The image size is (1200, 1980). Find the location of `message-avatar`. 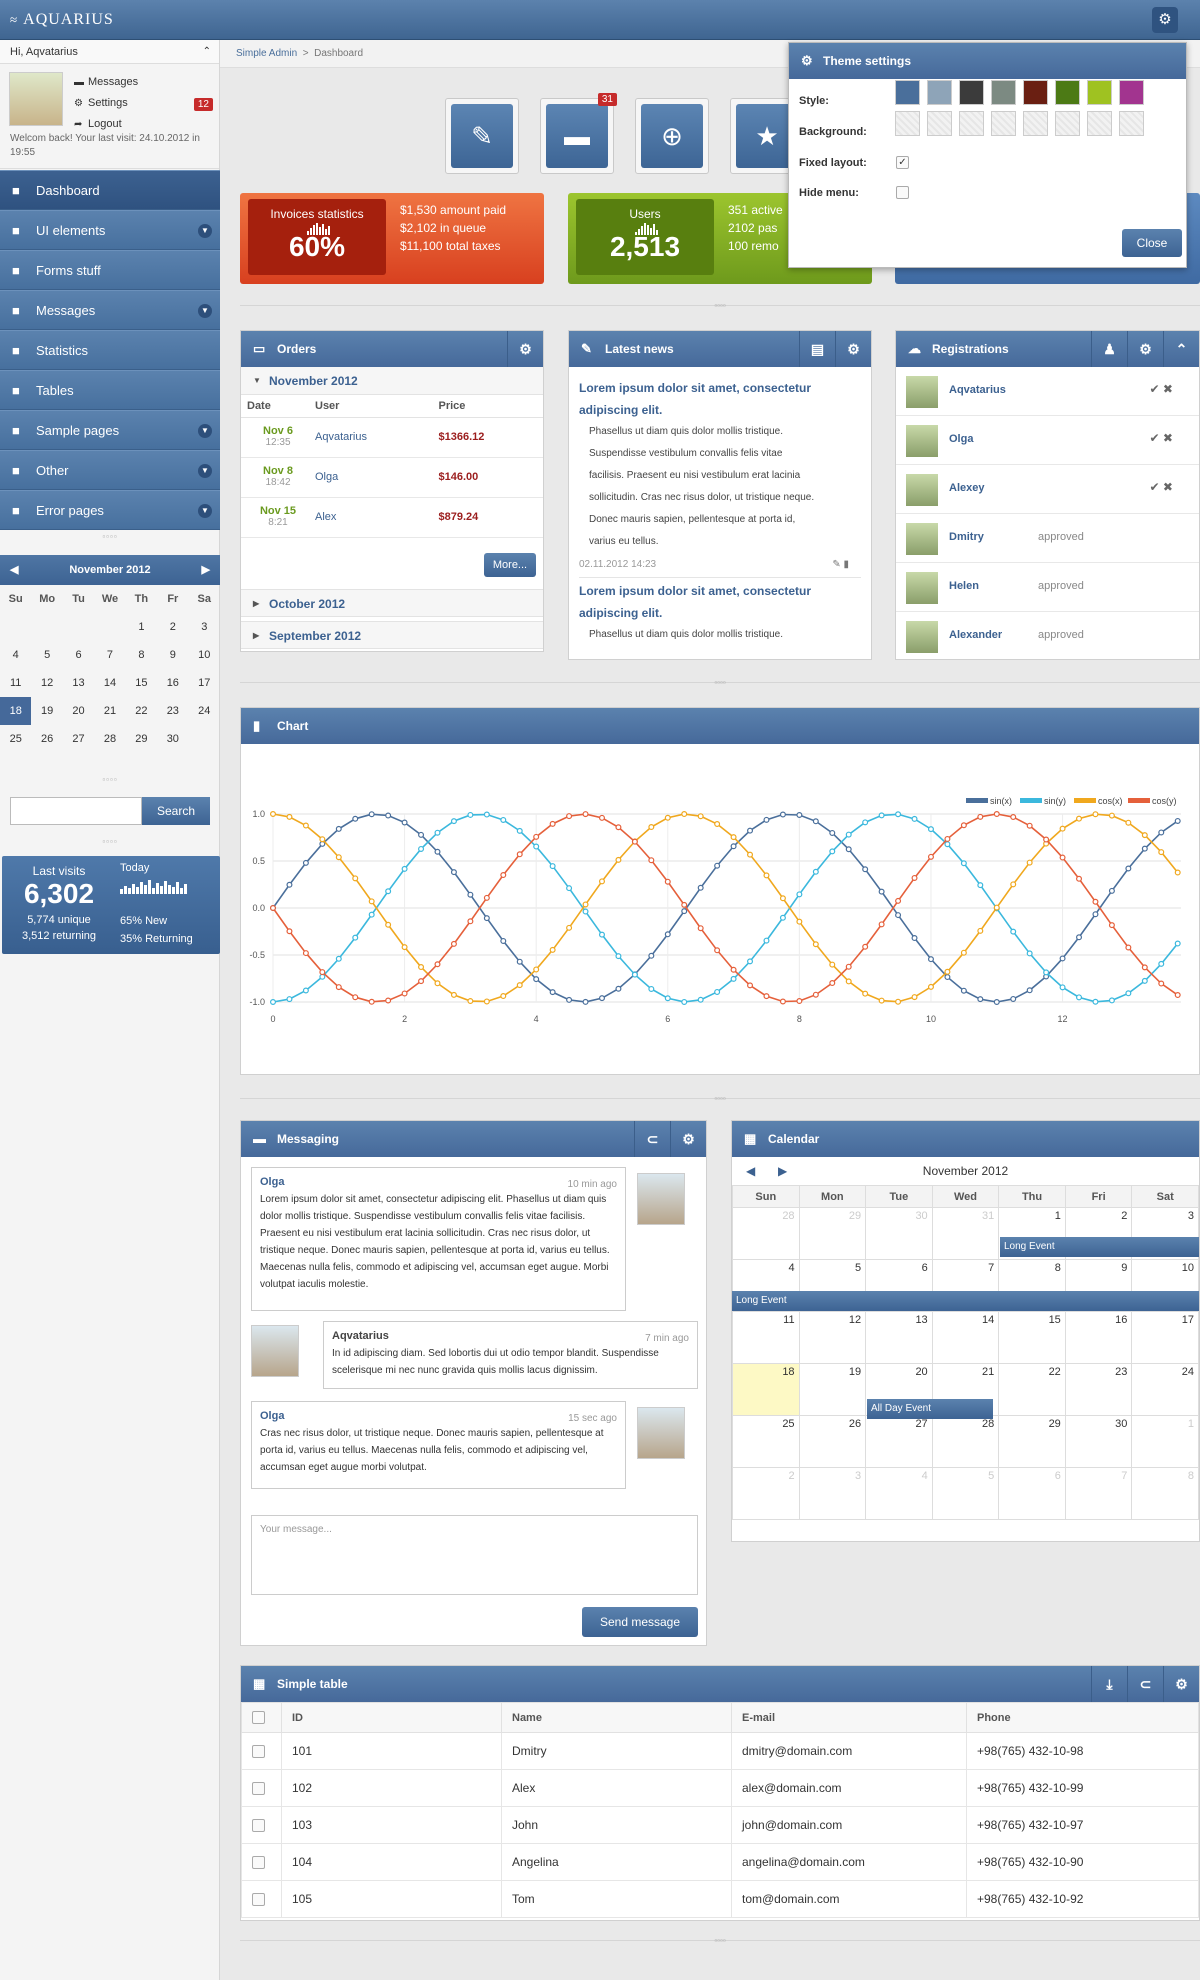

message-avatar is located at coordinates (661, 1199).